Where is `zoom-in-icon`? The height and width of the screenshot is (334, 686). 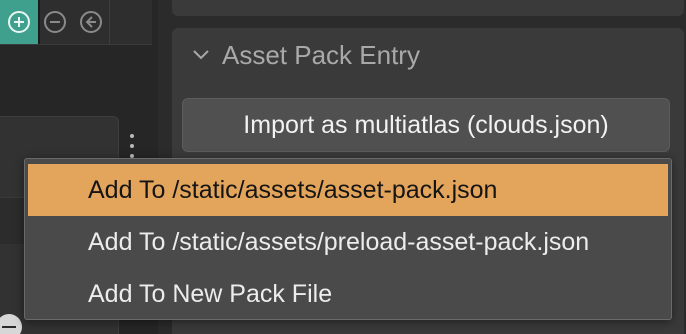
zoom-in-icon is located at coordinates (19, 22).